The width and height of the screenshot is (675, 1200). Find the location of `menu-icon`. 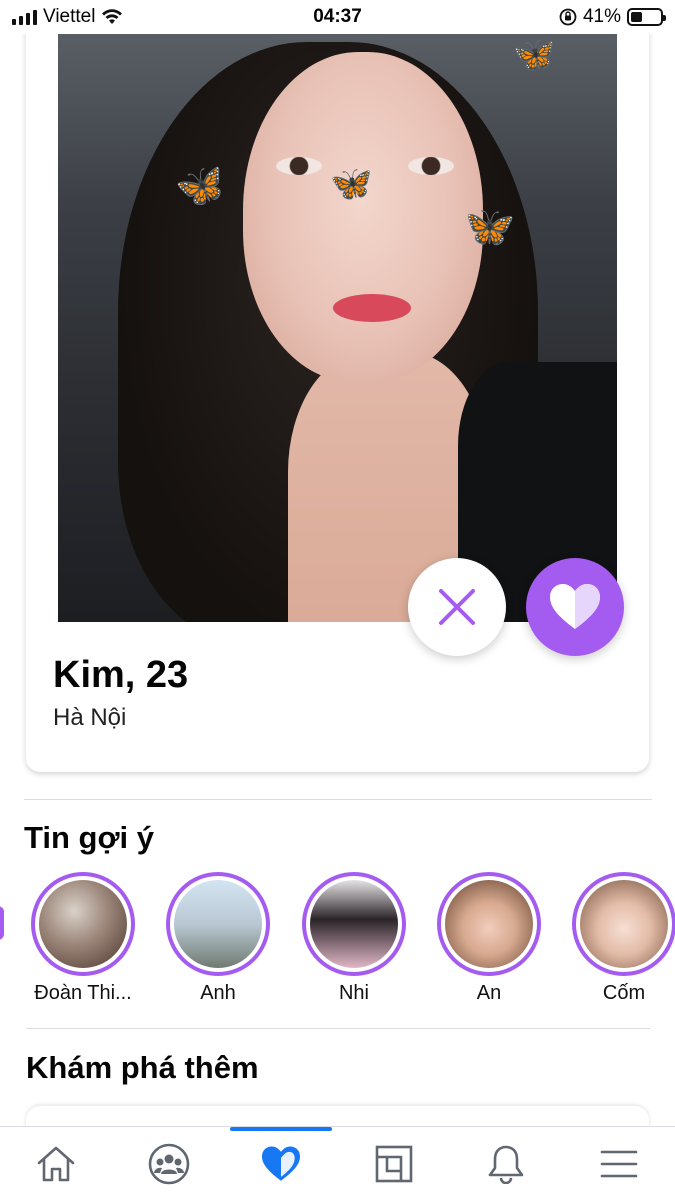

menu-icon is located at coordinates (619, 1163).